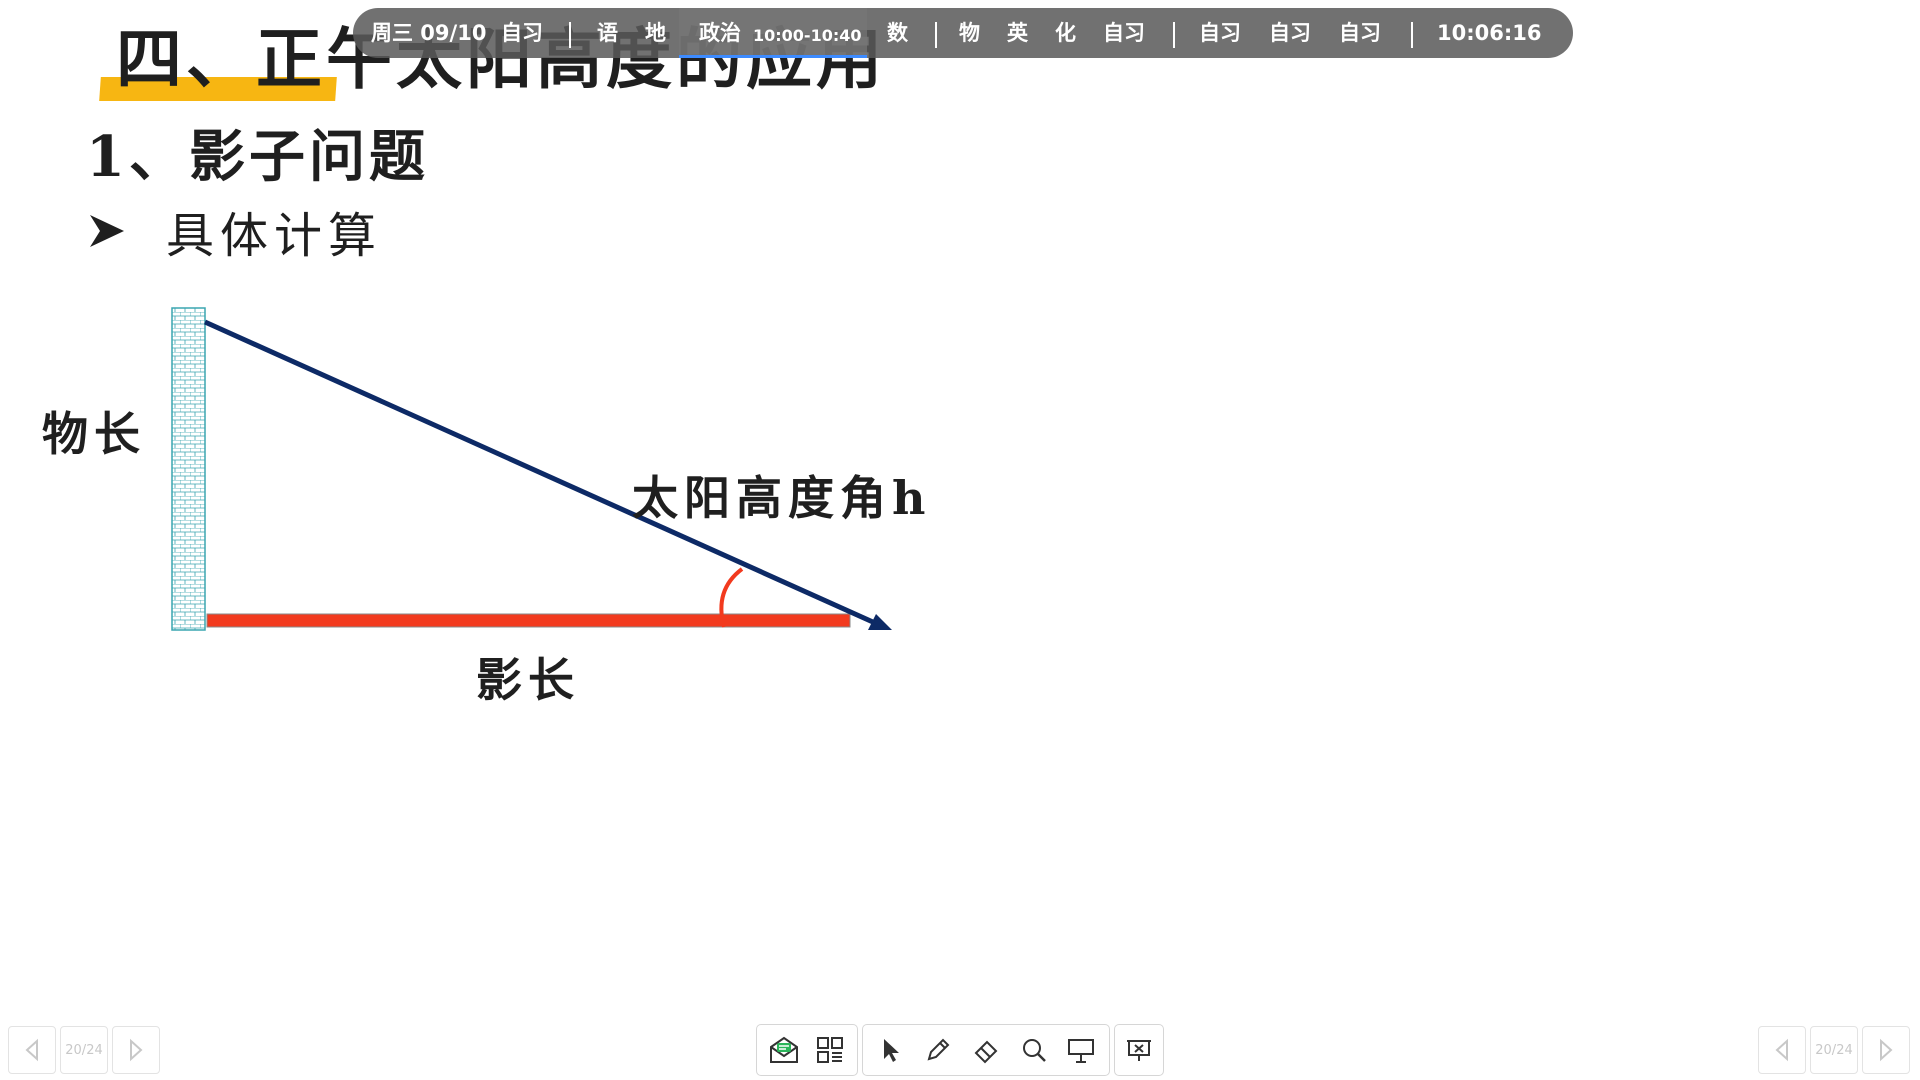 The width and height of the screenshot is (1920, 1080). I want to click on apps-button, so click(830, 1050).